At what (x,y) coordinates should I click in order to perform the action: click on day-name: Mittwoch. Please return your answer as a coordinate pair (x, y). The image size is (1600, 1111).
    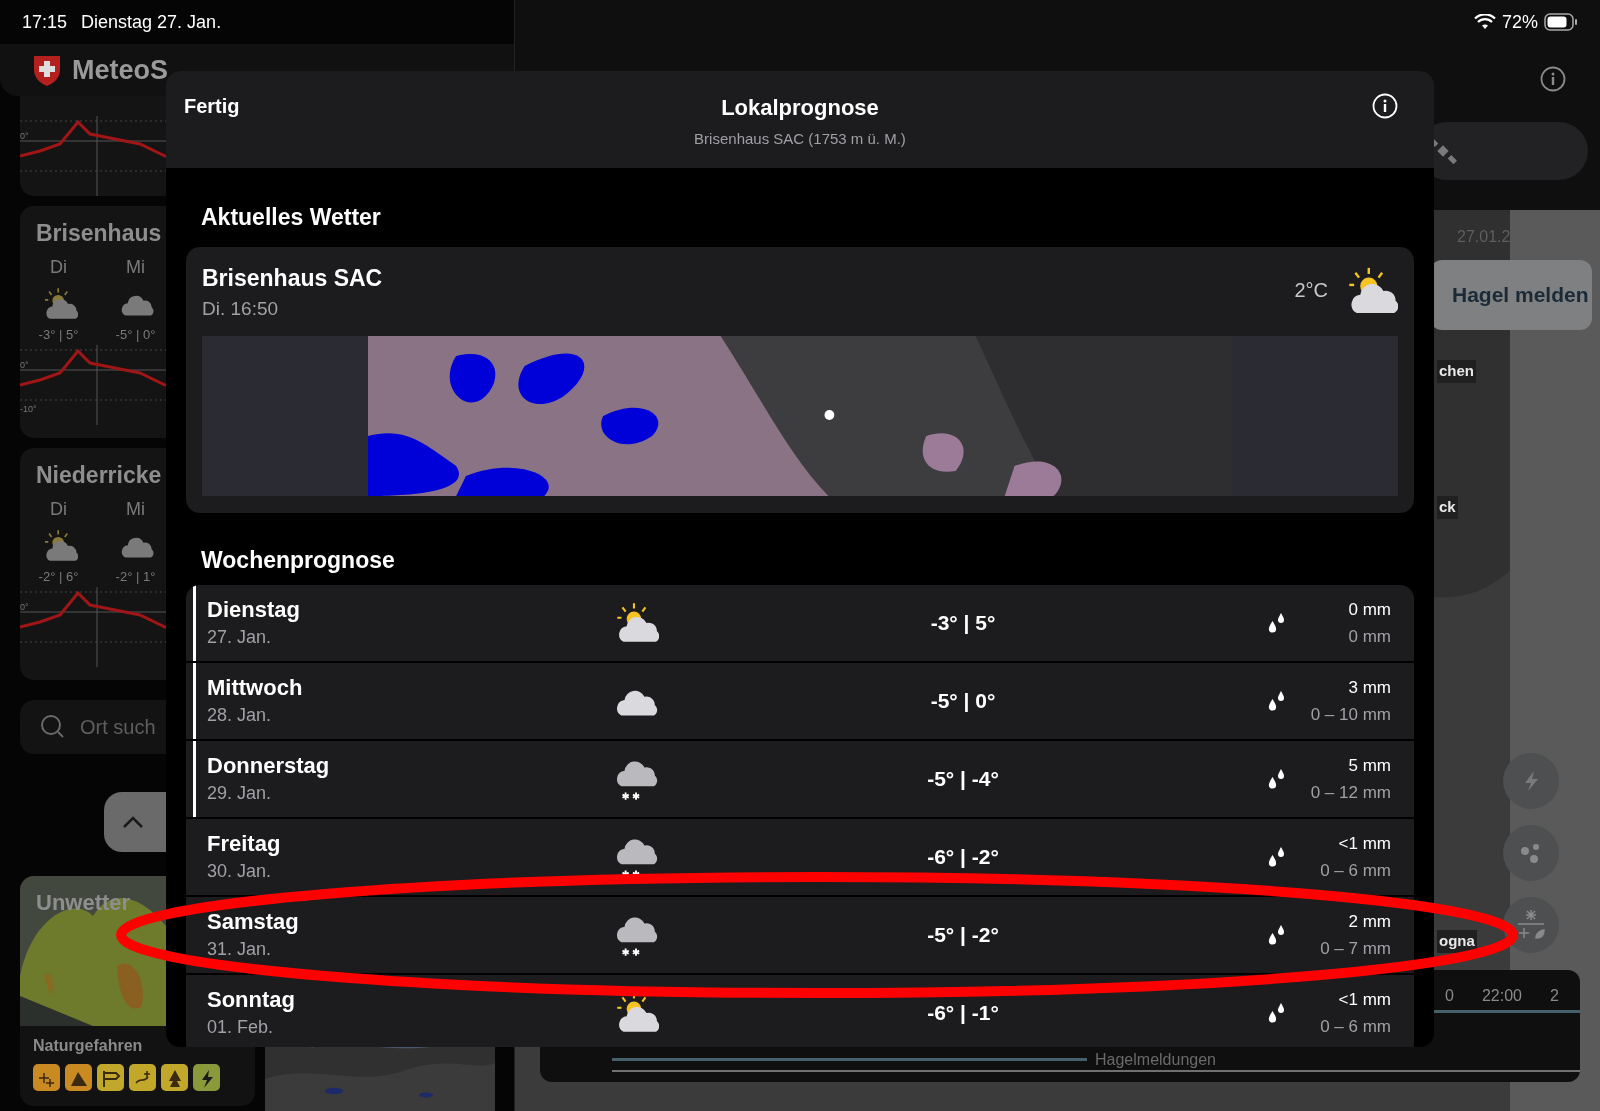
    Looking at the image, I should click on (255, 688).